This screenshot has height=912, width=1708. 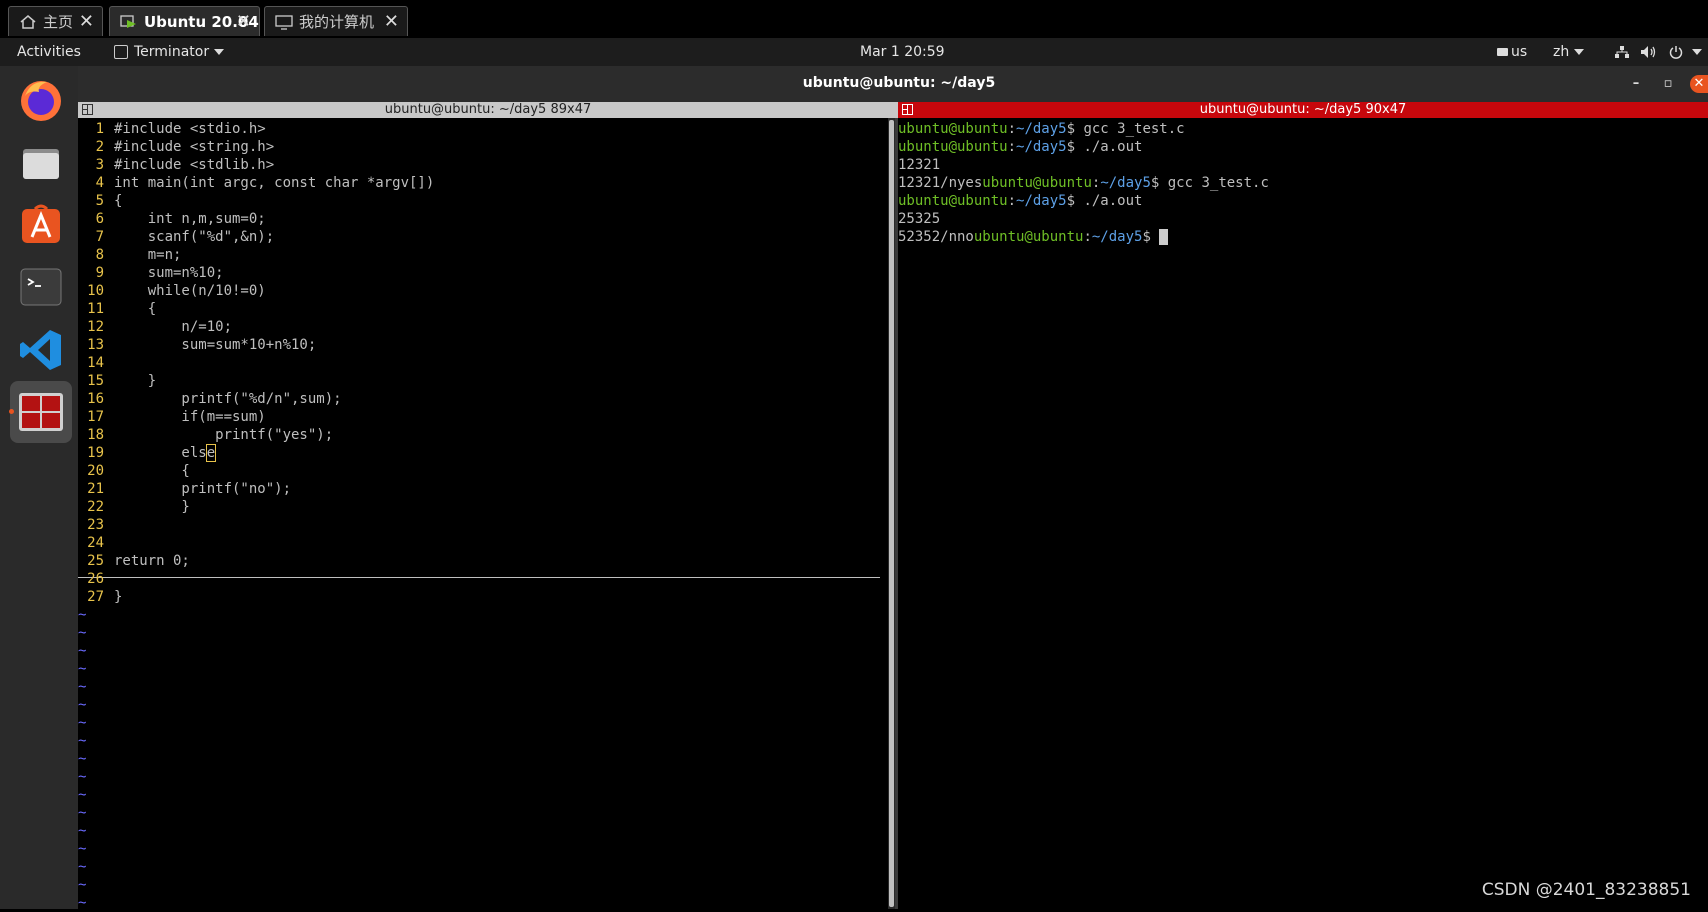 I want to click on command-text: gcc 3_test.c, so click(x=1218, y=183).